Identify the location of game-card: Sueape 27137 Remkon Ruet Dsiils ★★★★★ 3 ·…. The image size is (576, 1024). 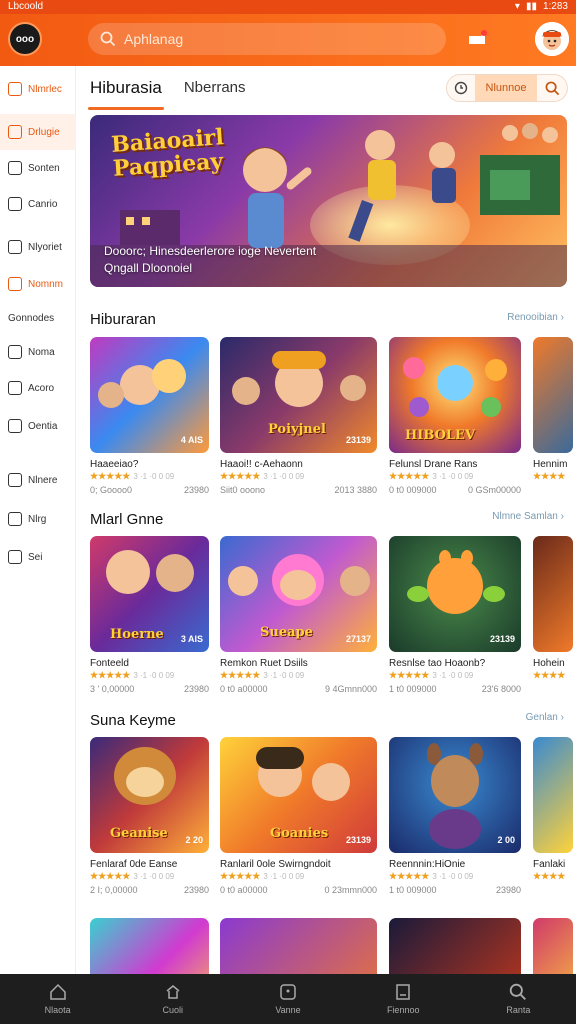
(298, 615).